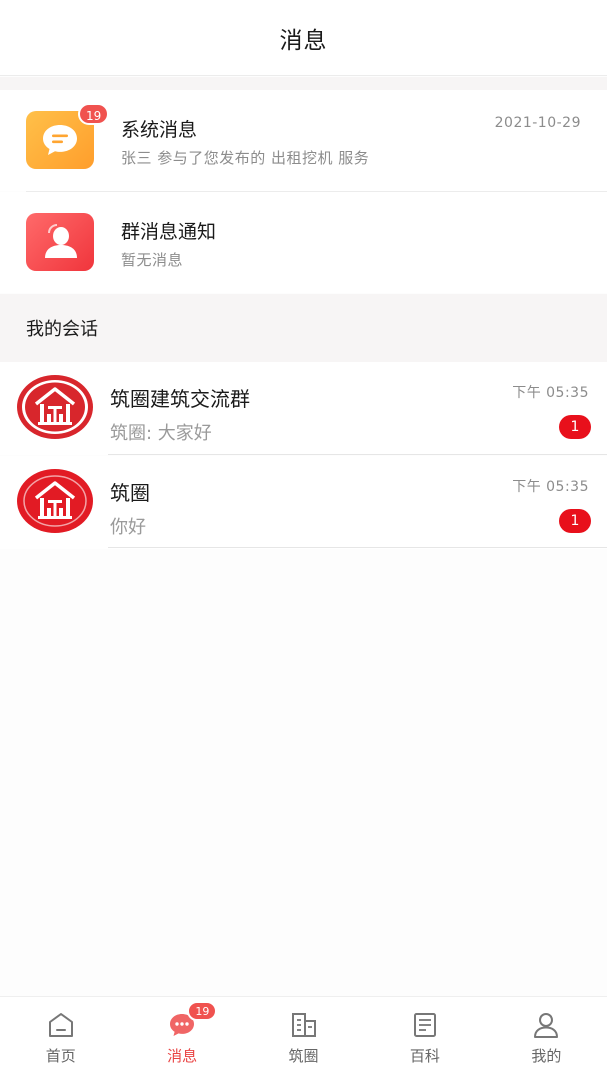 This screenshot has height=1080, width=607. What do you see at coordinates (546, 1025) in the screenshot?
I see `profile-icon` at bounding box center [546, 1025].